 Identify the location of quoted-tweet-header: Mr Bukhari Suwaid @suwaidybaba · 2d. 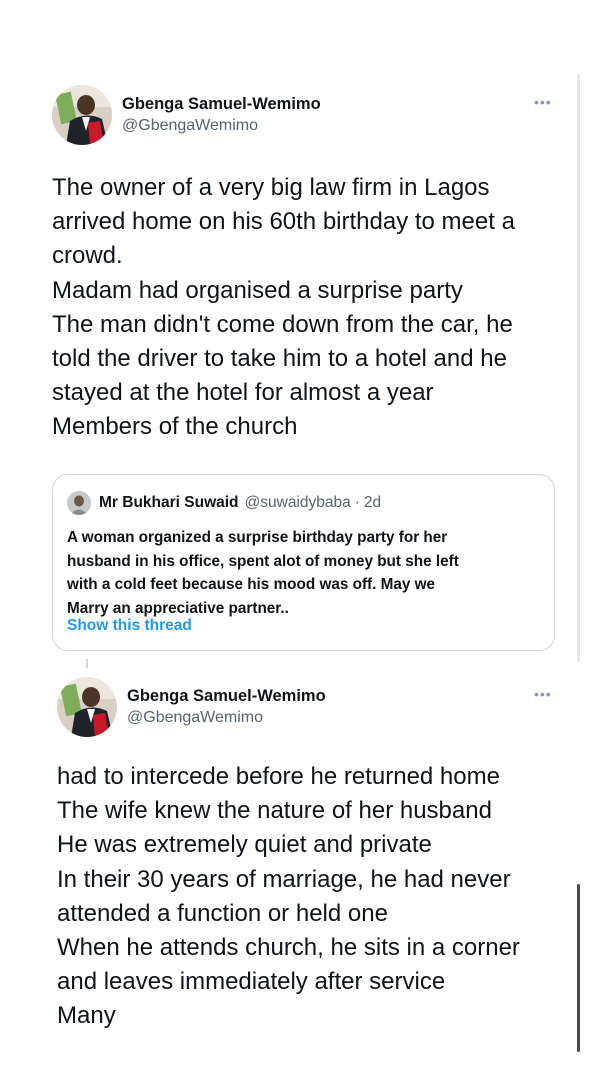
(224, 503).